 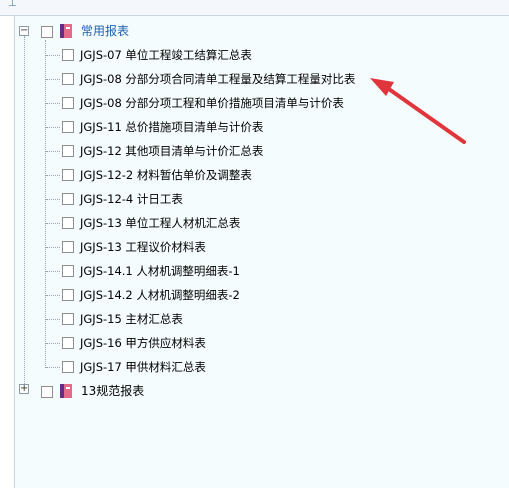 What do you see at coordinates (418, 111) in the screenshot?
I see `red-arrow-annotation` at bounding box center [418, 111].